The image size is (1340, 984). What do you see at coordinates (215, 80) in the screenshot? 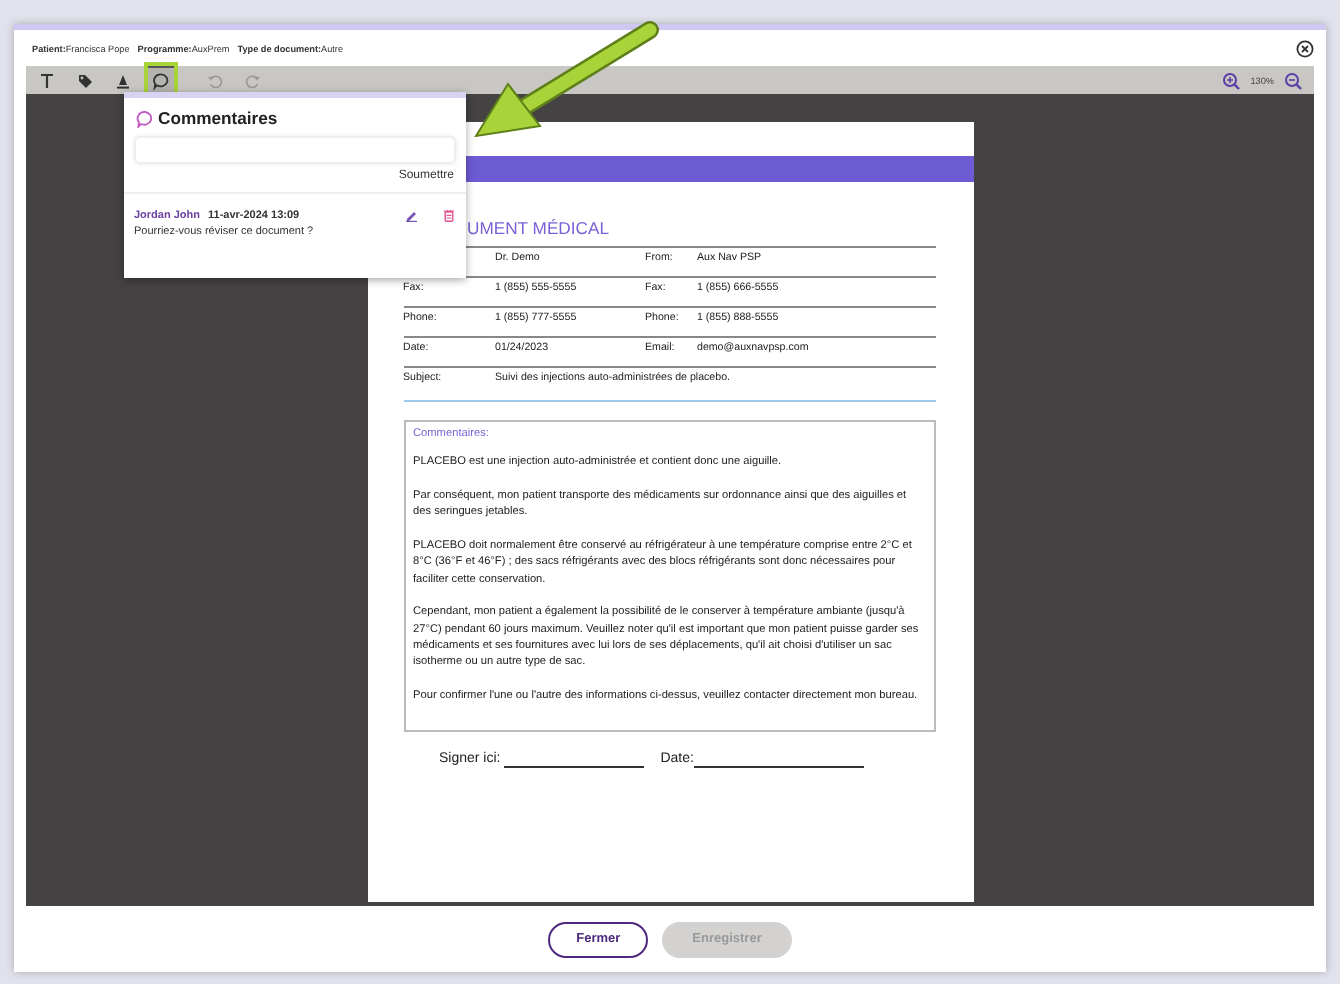
I see `undo-icon` at bounding box center [215, 80].